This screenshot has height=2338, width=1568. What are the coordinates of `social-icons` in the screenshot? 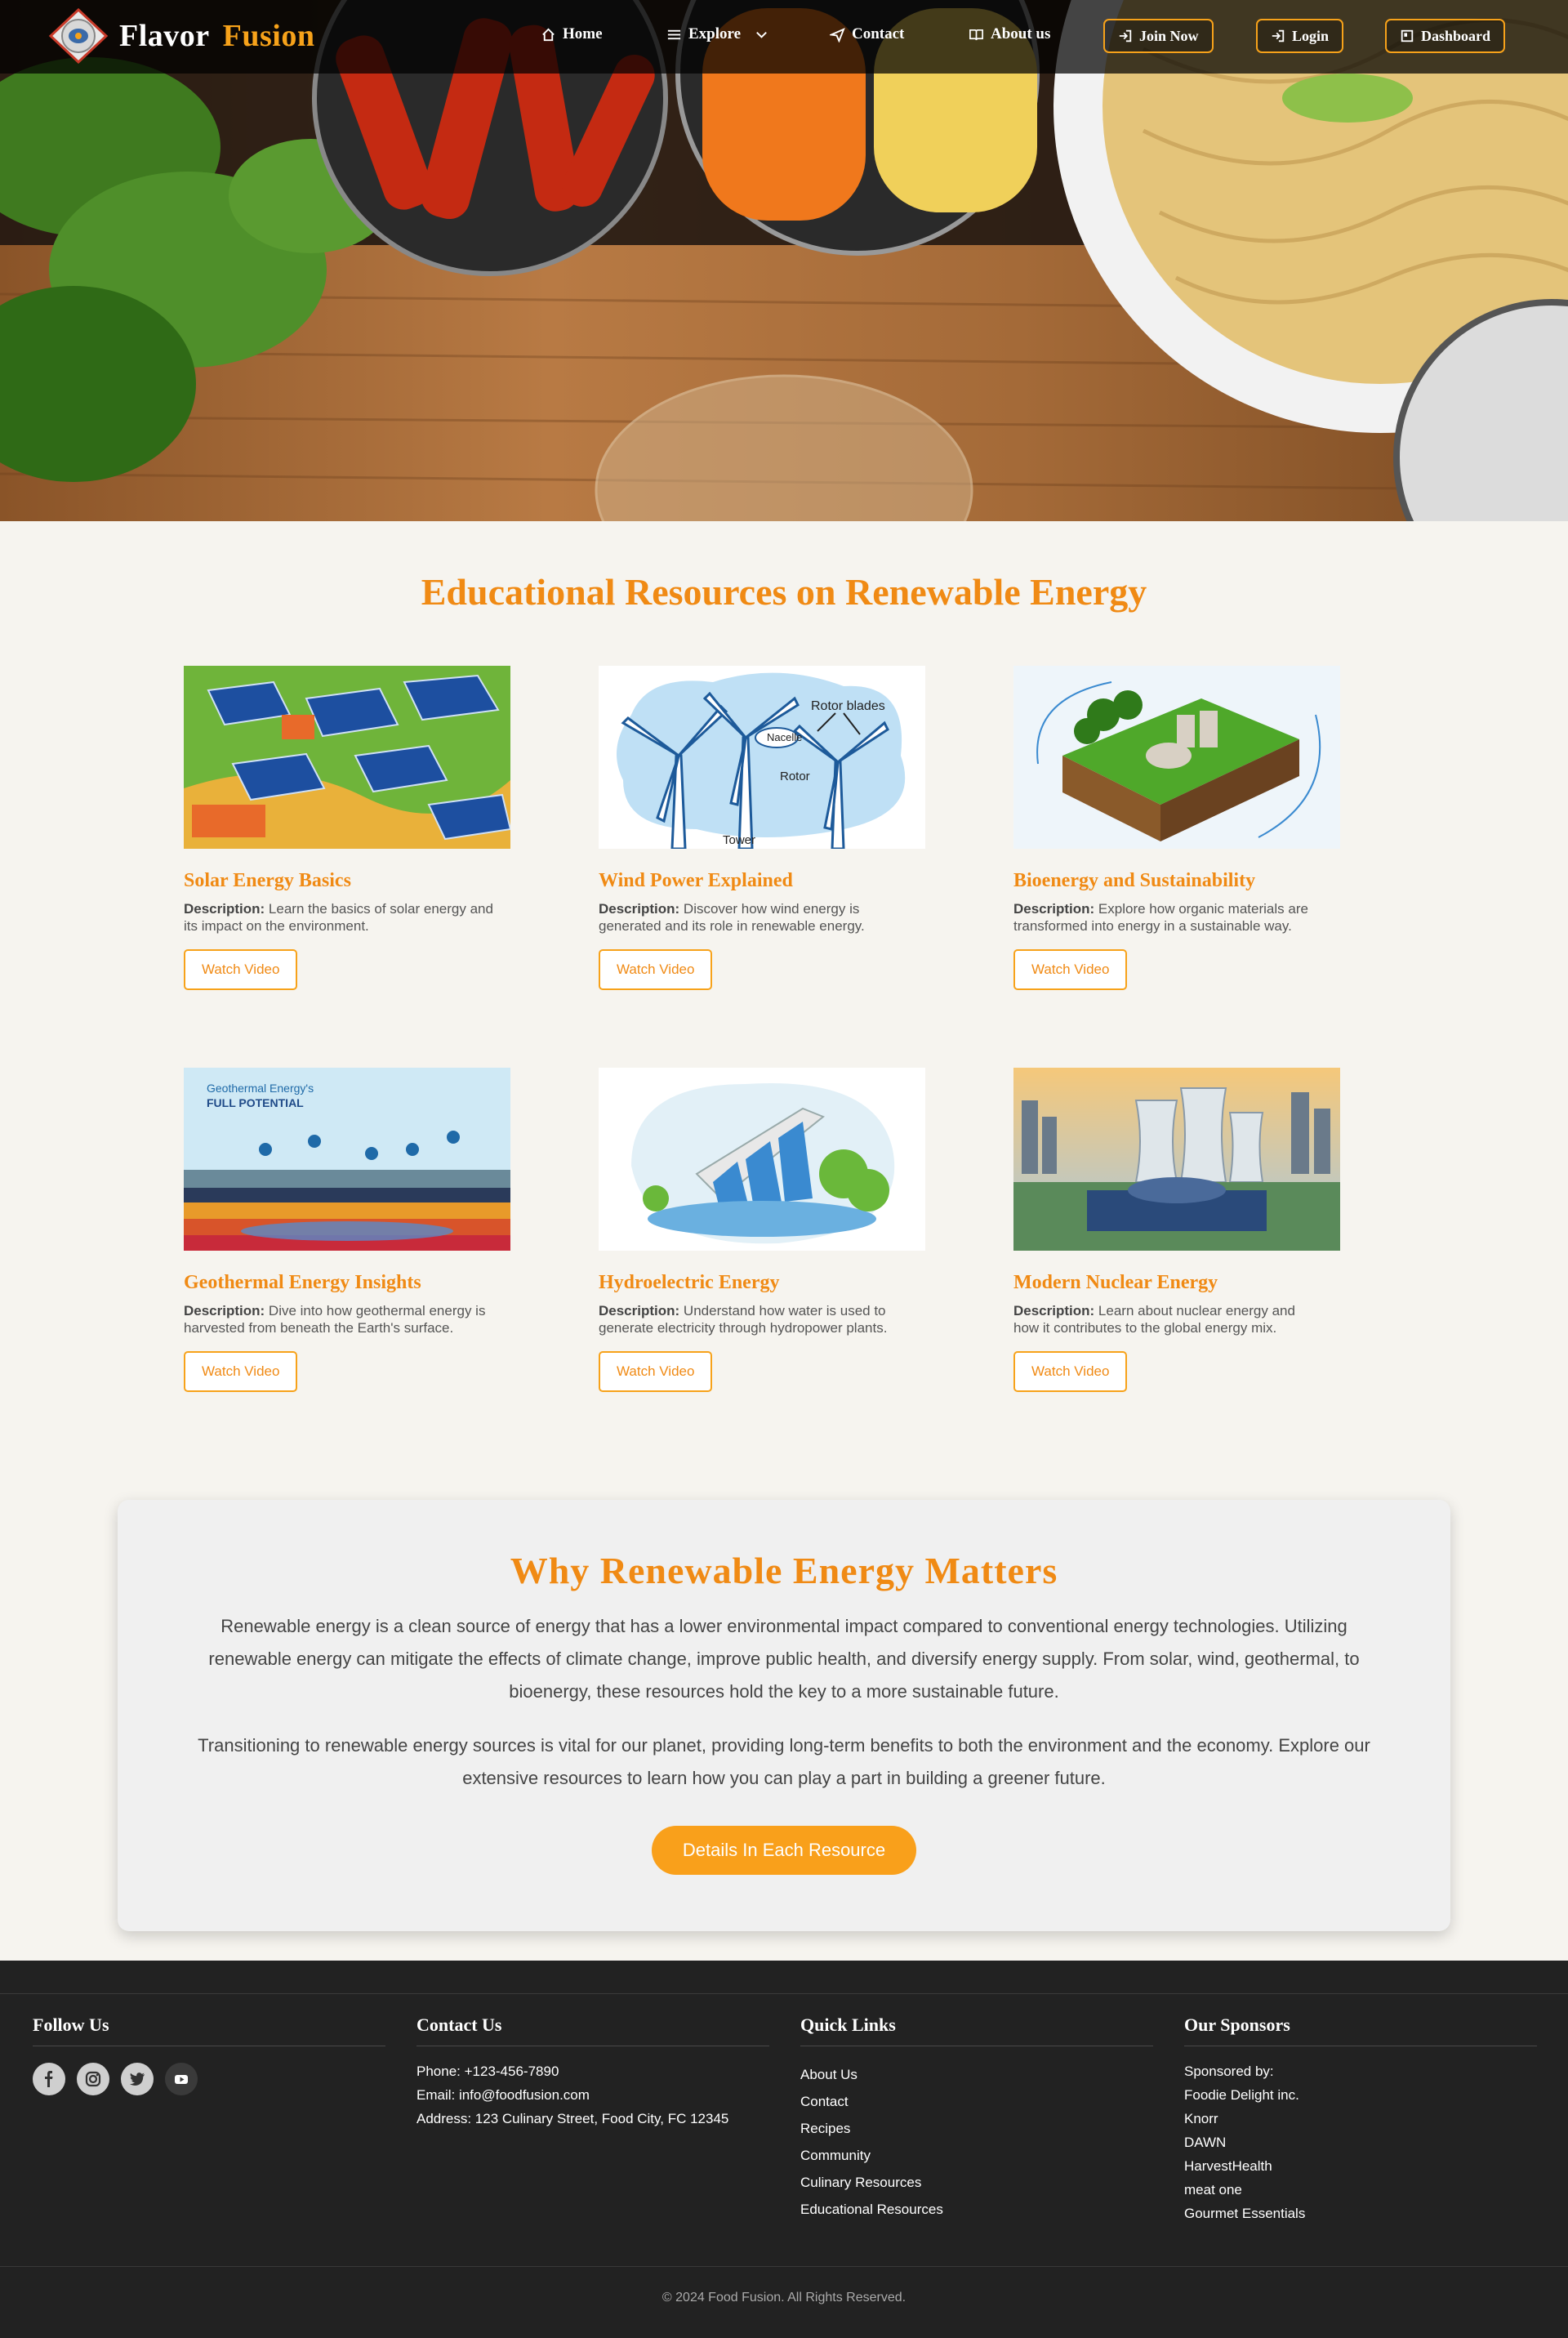 It's located at (209, 2079).